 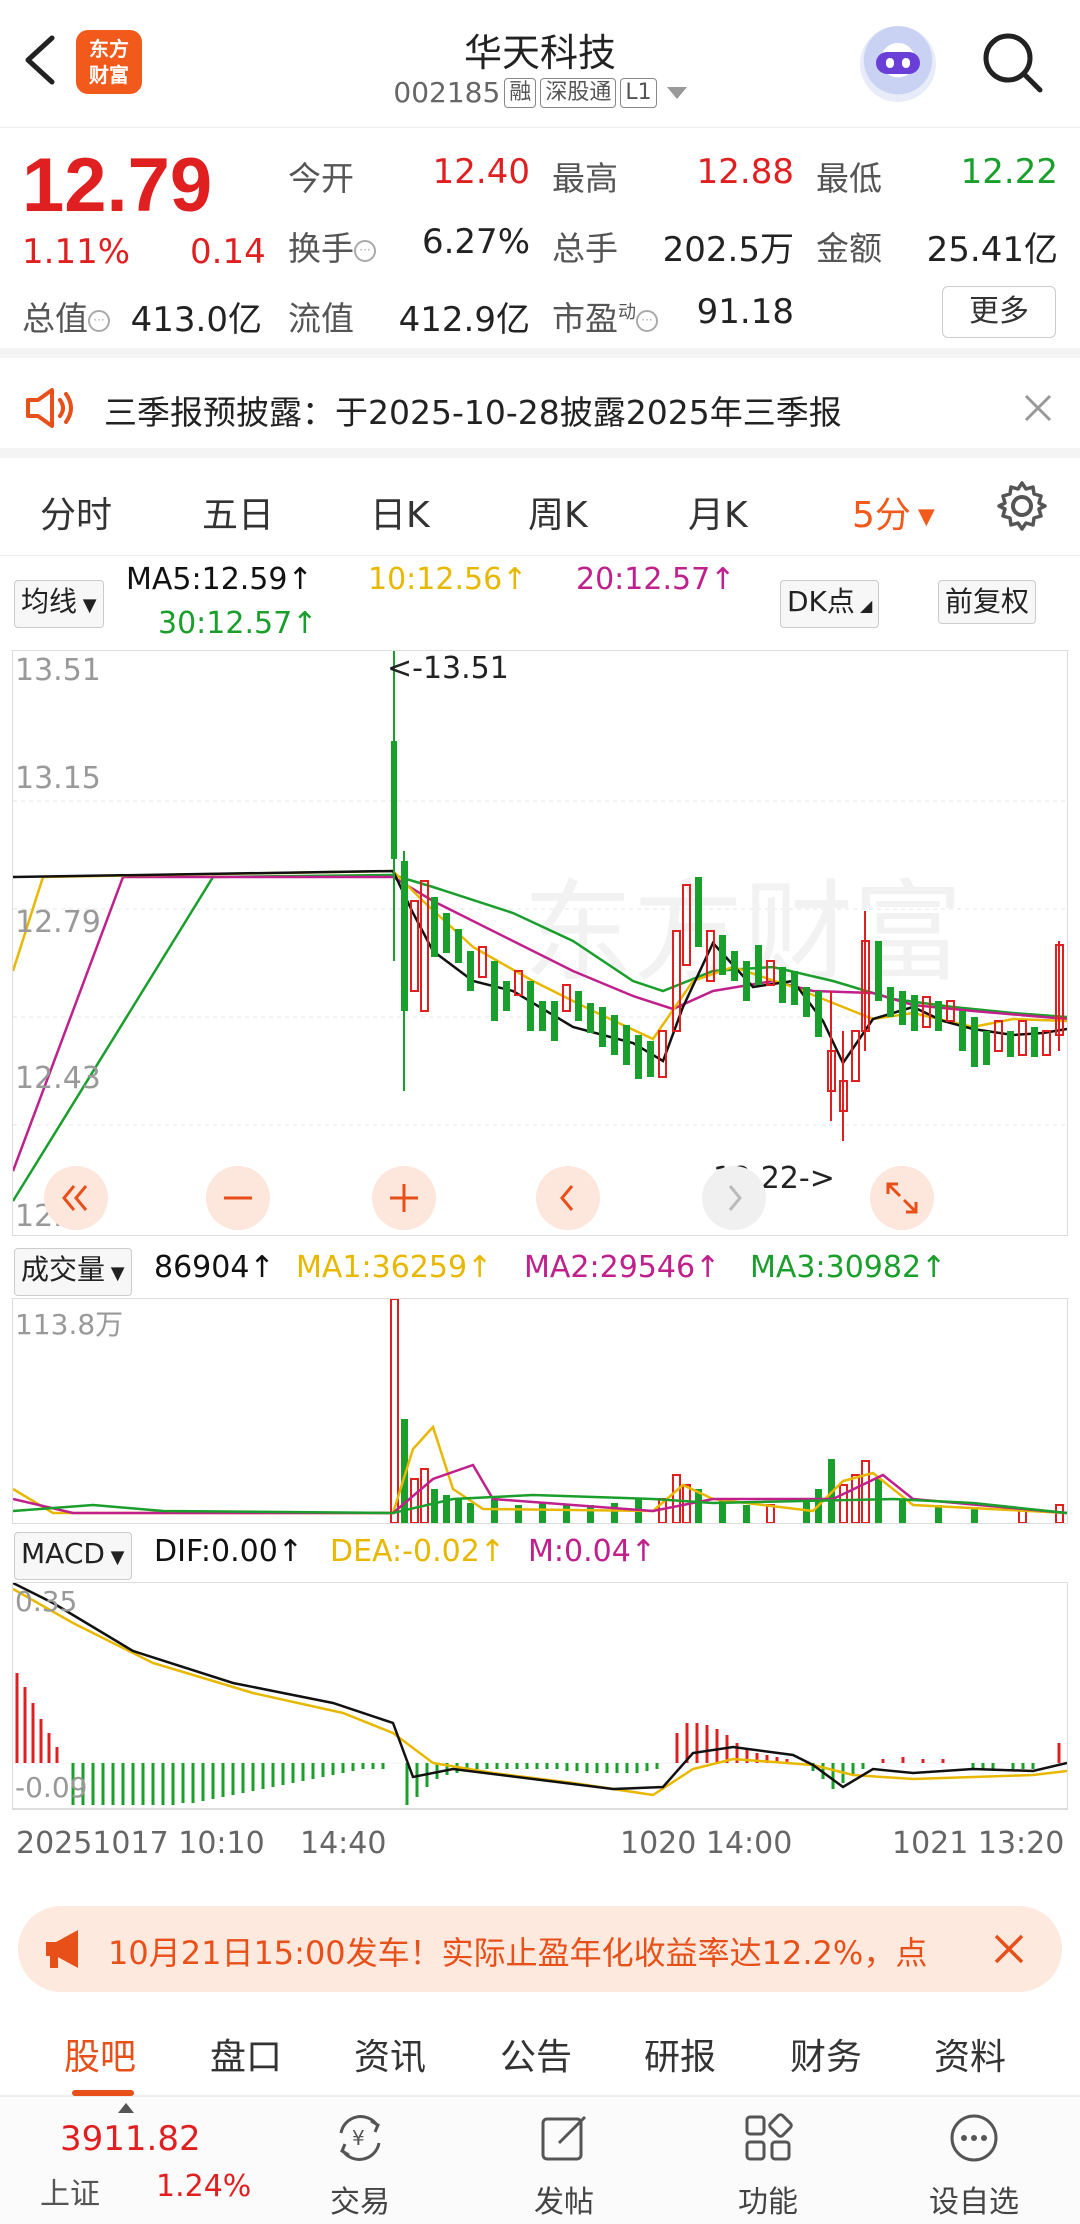 What do you see at coordinates (246, 2054) in the screenshot?
I see `tab-order-book: 盘口` at bounding box center [246, 2054].